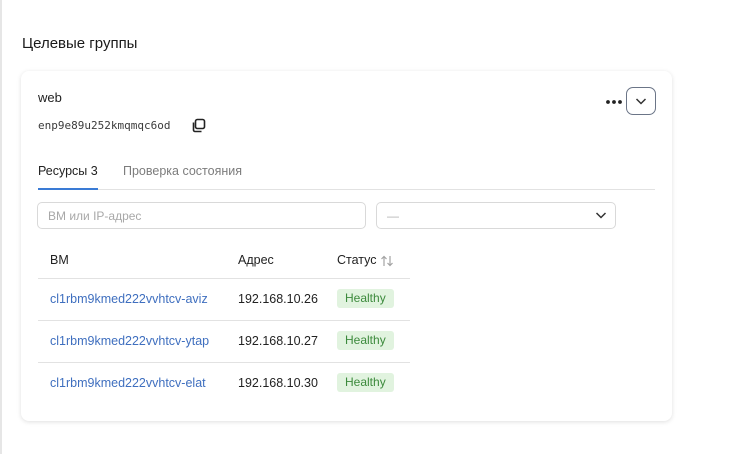  What do you see at coordinates (59, 260) in the screenshot?
I see `column-header-vm: ВМ` at bounding box center [59, 260].